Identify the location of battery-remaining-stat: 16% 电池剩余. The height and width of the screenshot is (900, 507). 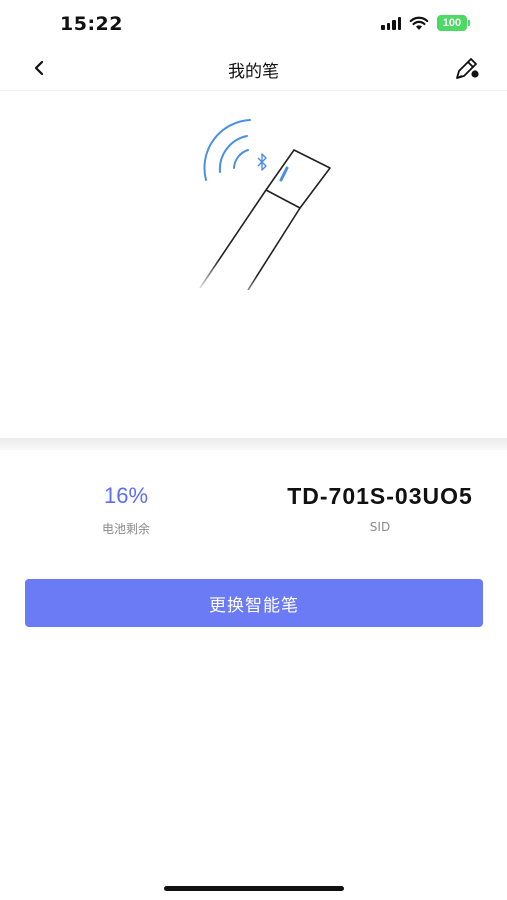
(126, 508).